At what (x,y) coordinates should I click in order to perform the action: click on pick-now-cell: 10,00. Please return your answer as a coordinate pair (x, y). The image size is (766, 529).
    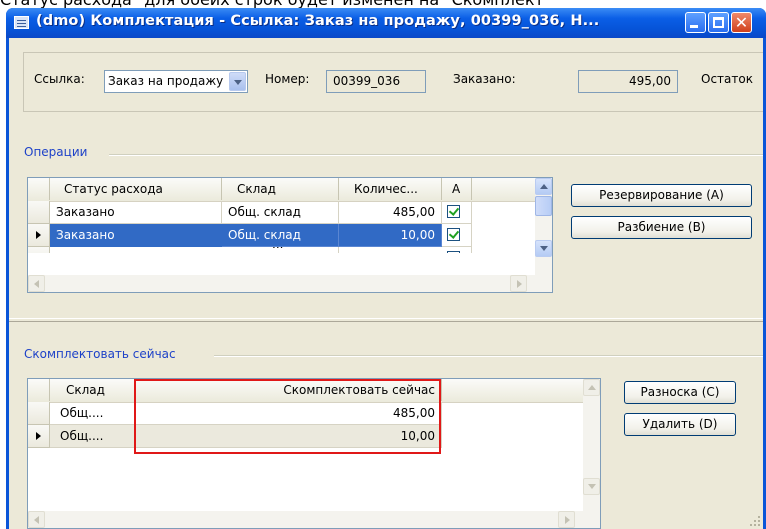
    Looking at the image, I should click on (289, 436).